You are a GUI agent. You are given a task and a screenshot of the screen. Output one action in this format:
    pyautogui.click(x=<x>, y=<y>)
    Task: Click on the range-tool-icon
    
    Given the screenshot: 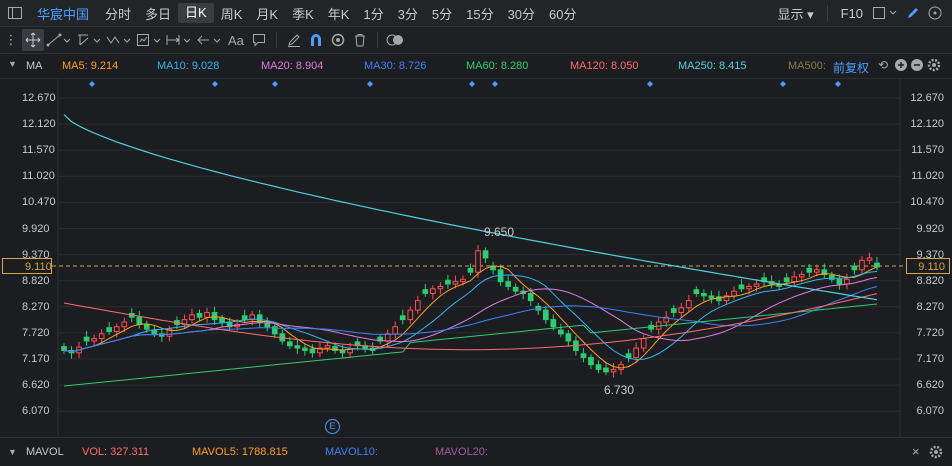 What is the action you would take?
    pyautogui.click(x=179, y=40)
    